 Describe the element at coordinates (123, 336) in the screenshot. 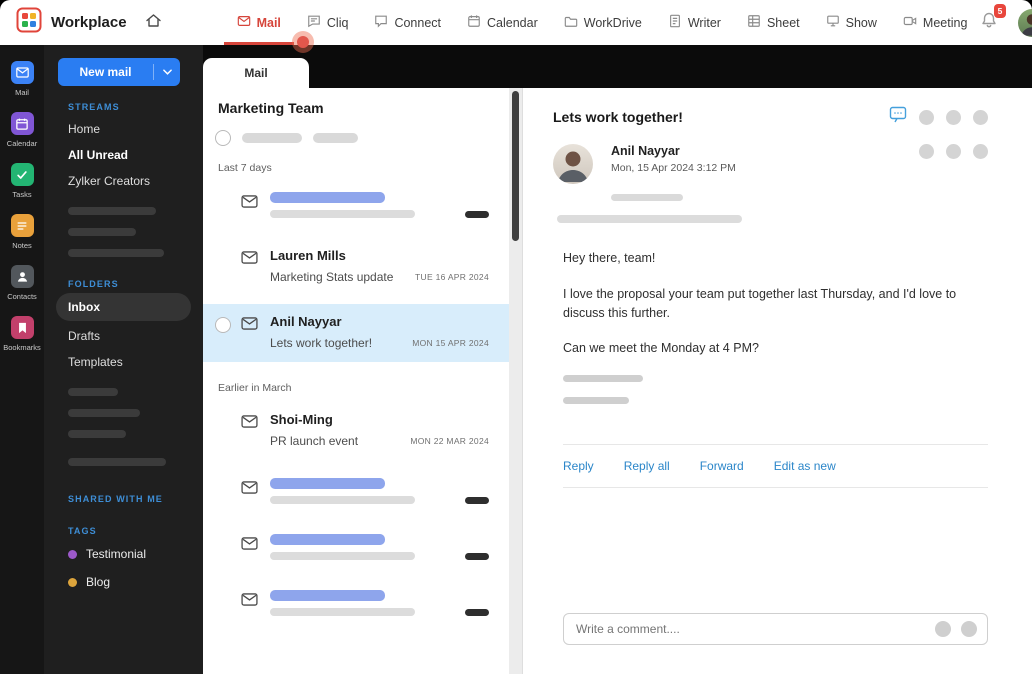

I see `sidebar-item-drafts: Drafts` at that location.